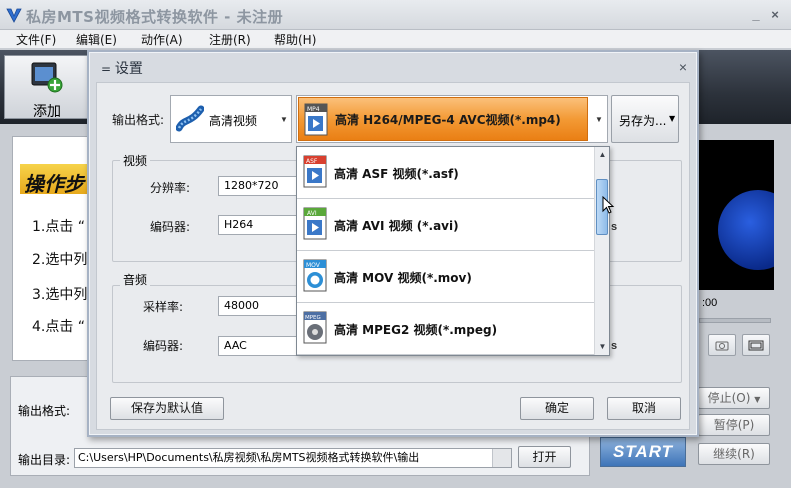 The height and width of the screenshot is (488, 791). Describe the element at coordinates (135, 160) in the screenshot. I see `video-group-title: 视频` at that location.